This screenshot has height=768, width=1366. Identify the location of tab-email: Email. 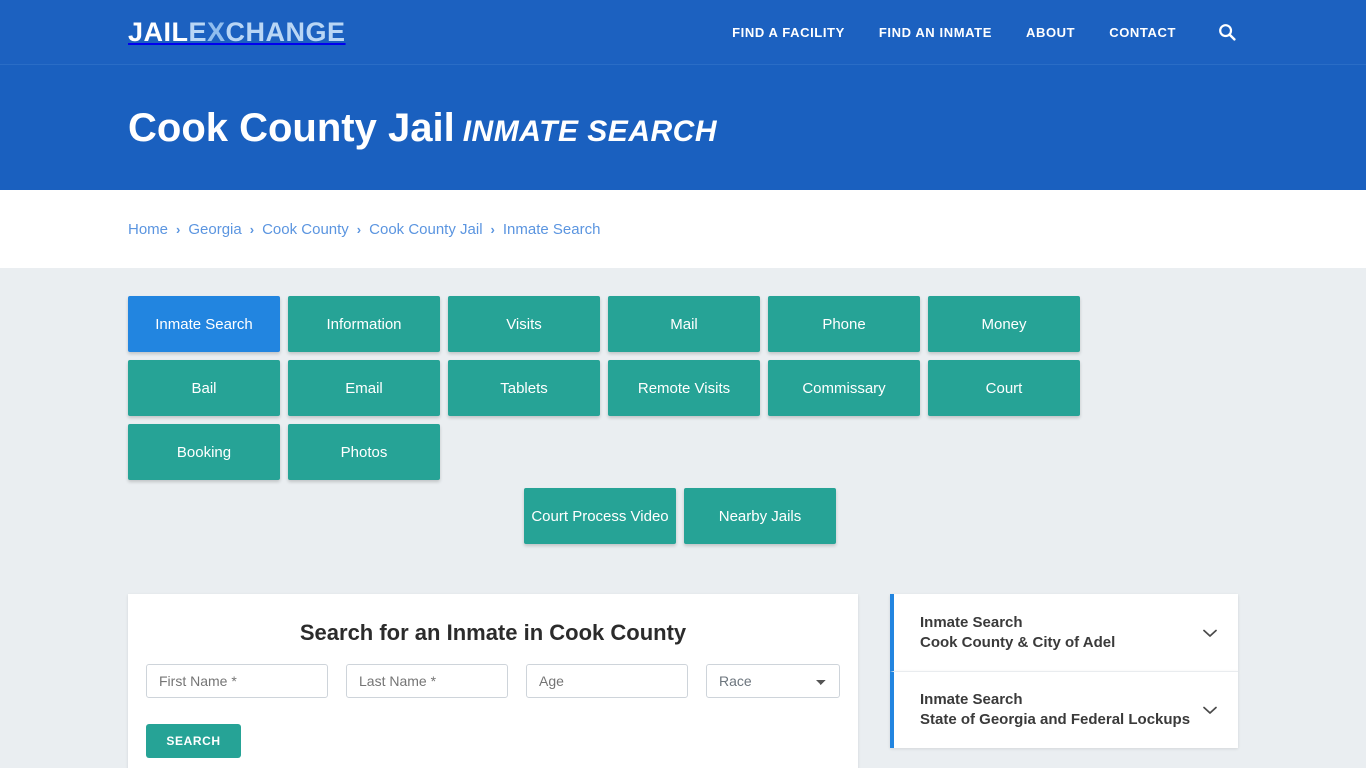
(364, 388).